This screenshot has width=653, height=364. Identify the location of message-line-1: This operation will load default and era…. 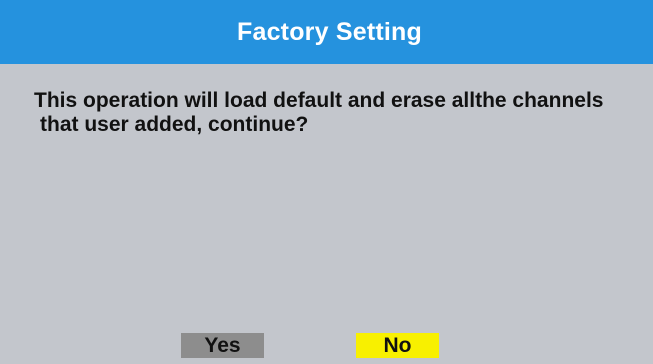
(319, 100).